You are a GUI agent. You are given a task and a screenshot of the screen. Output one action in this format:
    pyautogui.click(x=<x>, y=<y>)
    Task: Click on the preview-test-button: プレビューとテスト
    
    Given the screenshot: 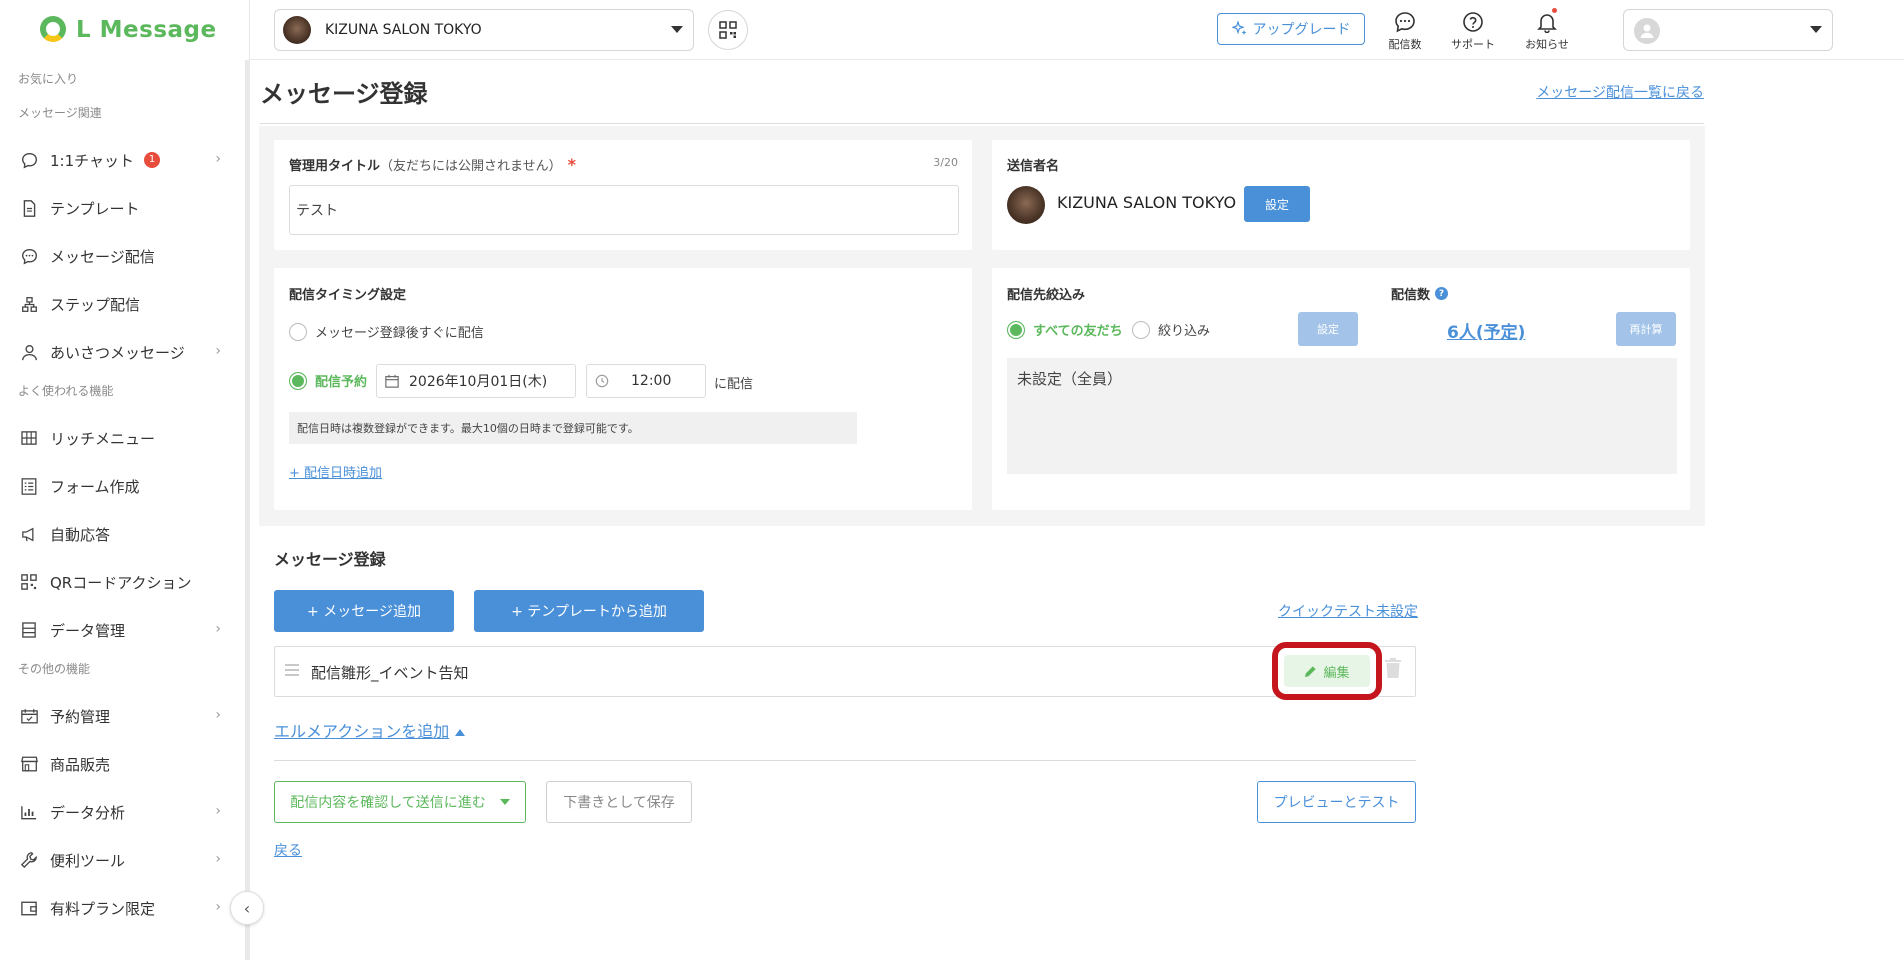 What is the action you would take?
    pyautogui.click(x=1336, y=802)
    